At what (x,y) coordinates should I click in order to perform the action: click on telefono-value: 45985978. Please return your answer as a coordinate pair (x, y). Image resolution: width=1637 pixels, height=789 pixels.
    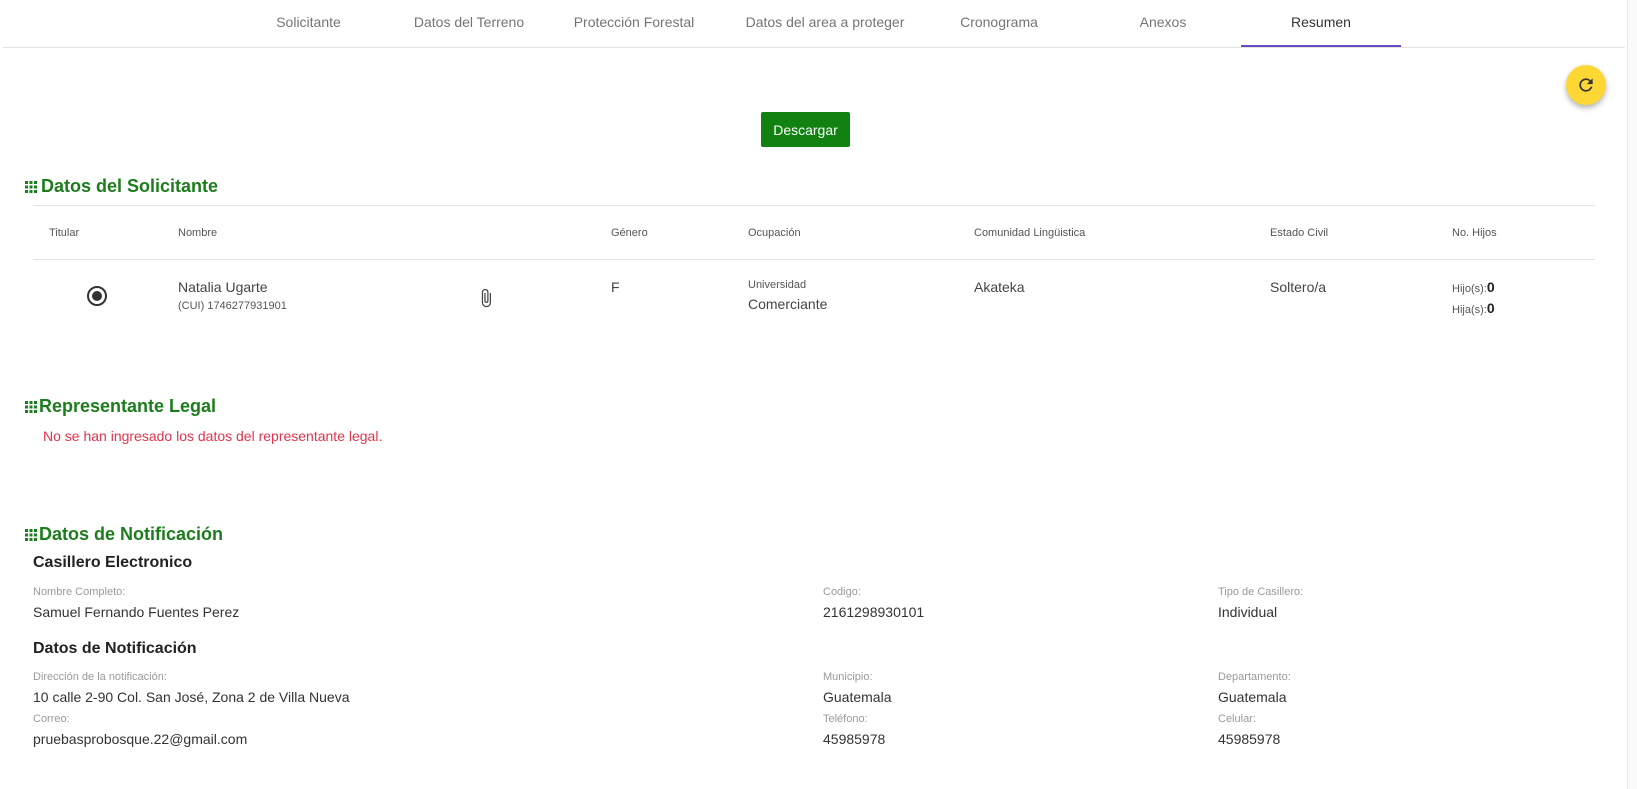
    Looking at the image, I should click on (854, 739).